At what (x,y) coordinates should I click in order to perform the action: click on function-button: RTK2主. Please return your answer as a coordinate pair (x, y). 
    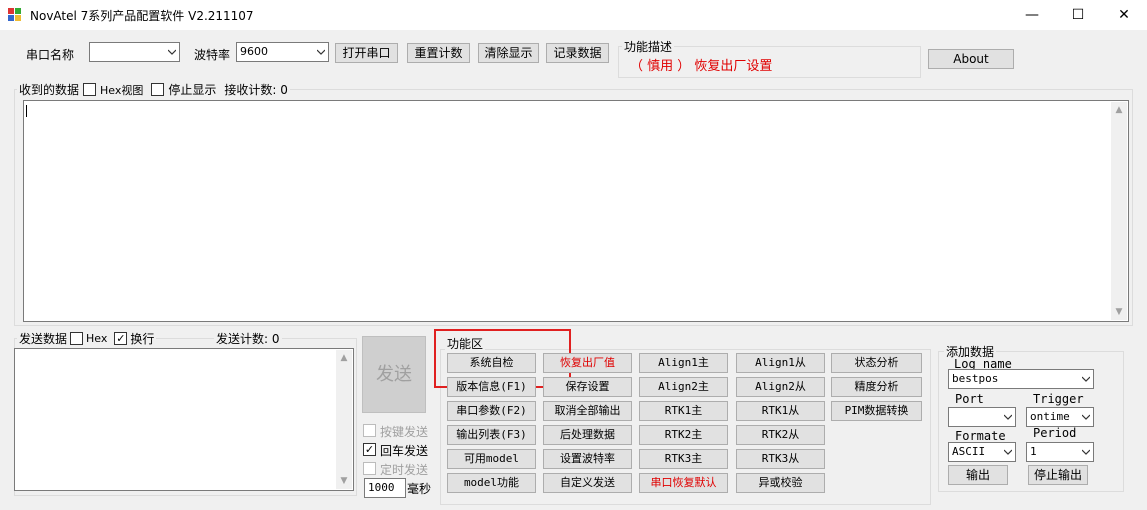
    Looking at the image, I should click on (683, 435).